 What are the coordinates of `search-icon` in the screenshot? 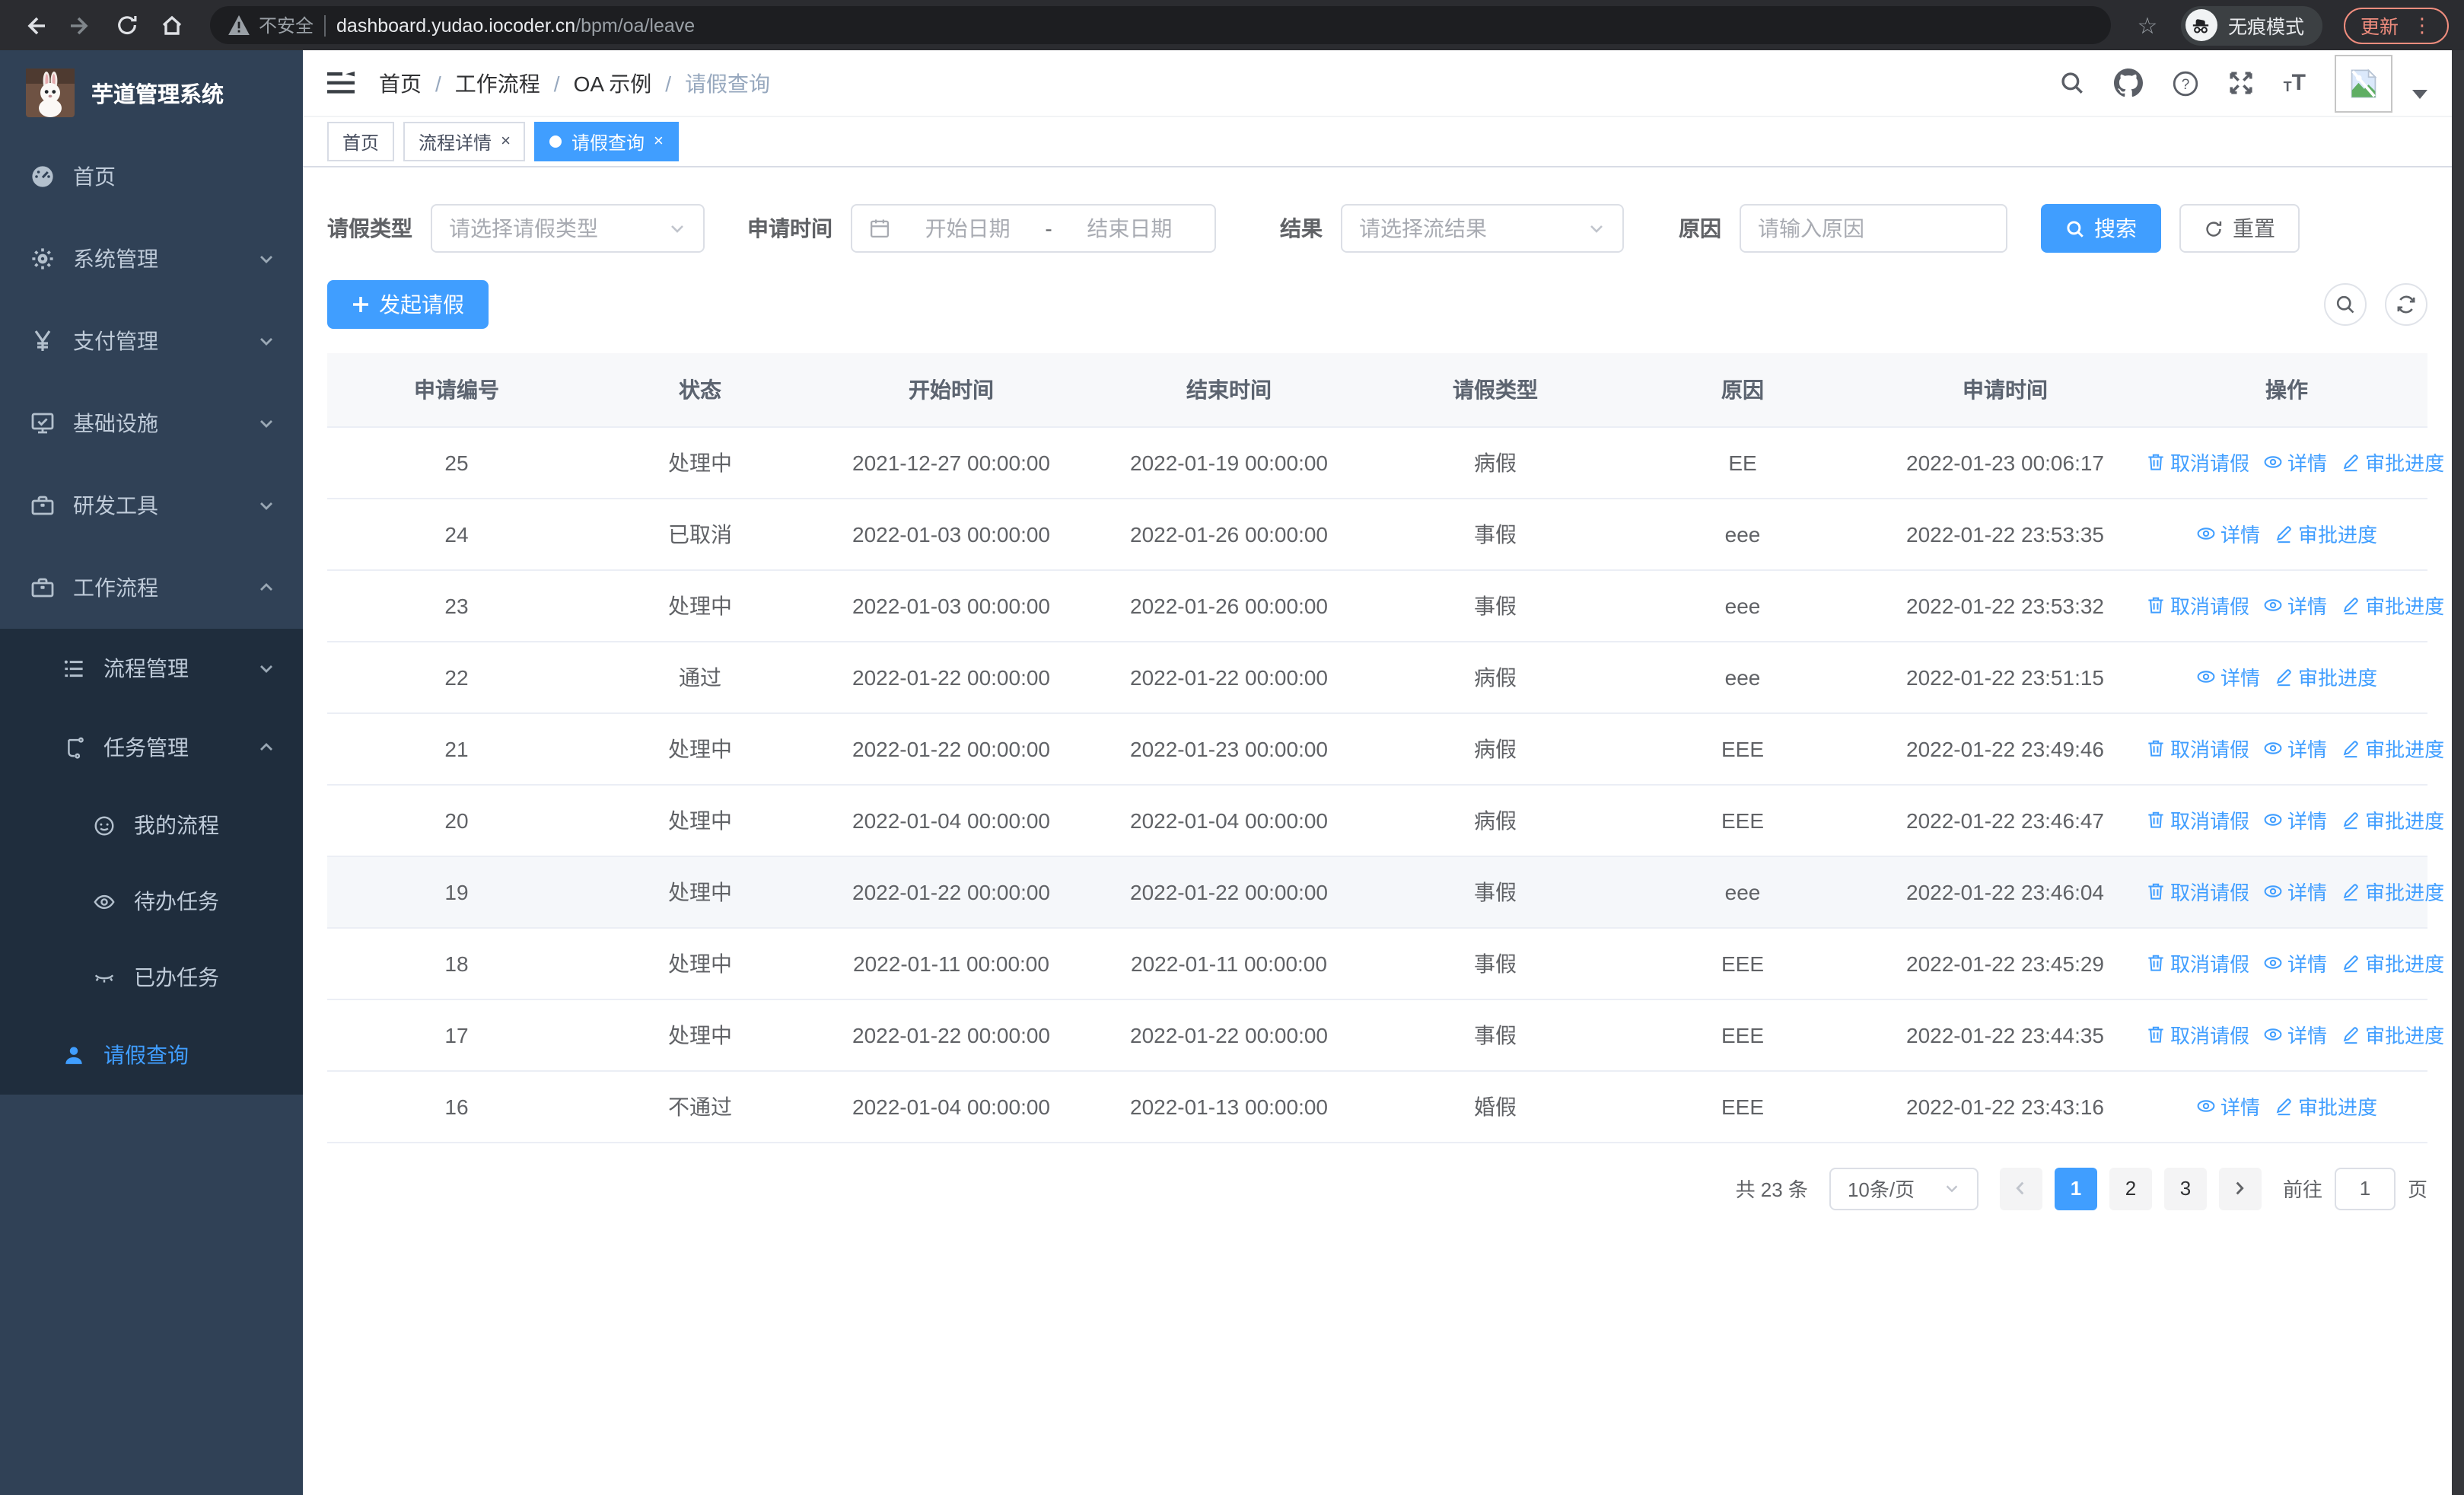 It's located at (2073, 83).